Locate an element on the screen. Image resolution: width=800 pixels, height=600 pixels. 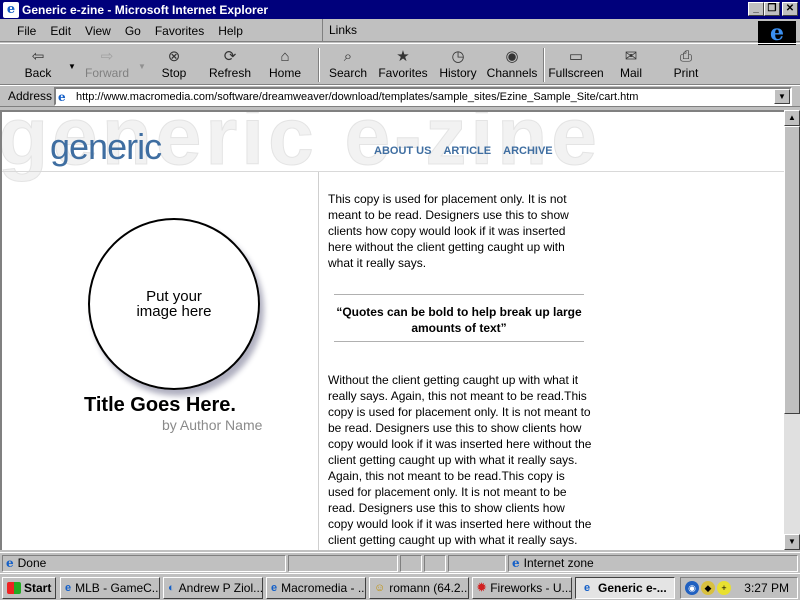
history-button: ◷ History is located at coordinates (458, 65).